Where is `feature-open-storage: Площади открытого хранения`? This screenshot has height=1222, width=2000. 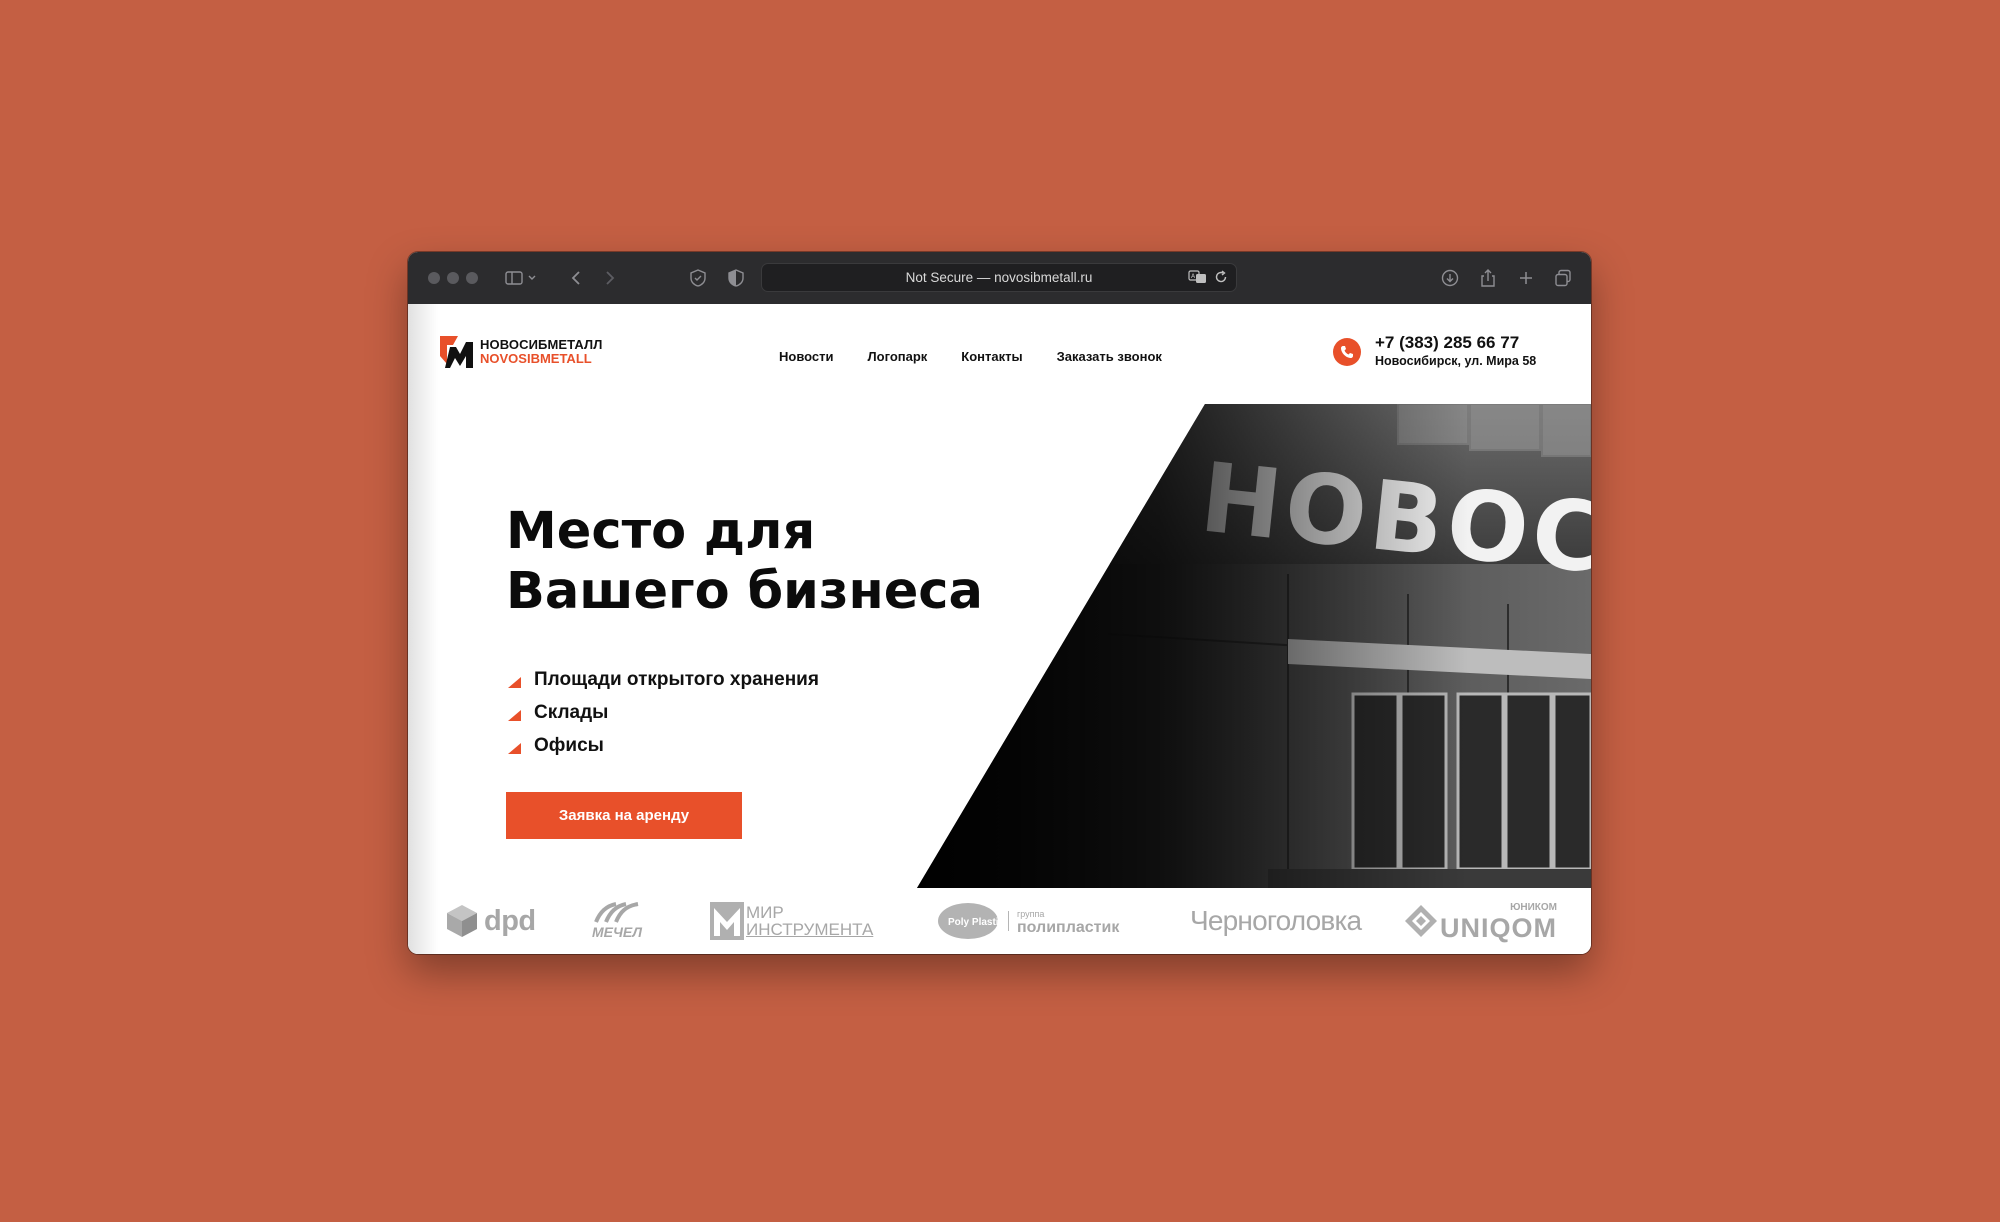
feature-open-storage: Площади открытого хранения is located at coordinates (676, 679).